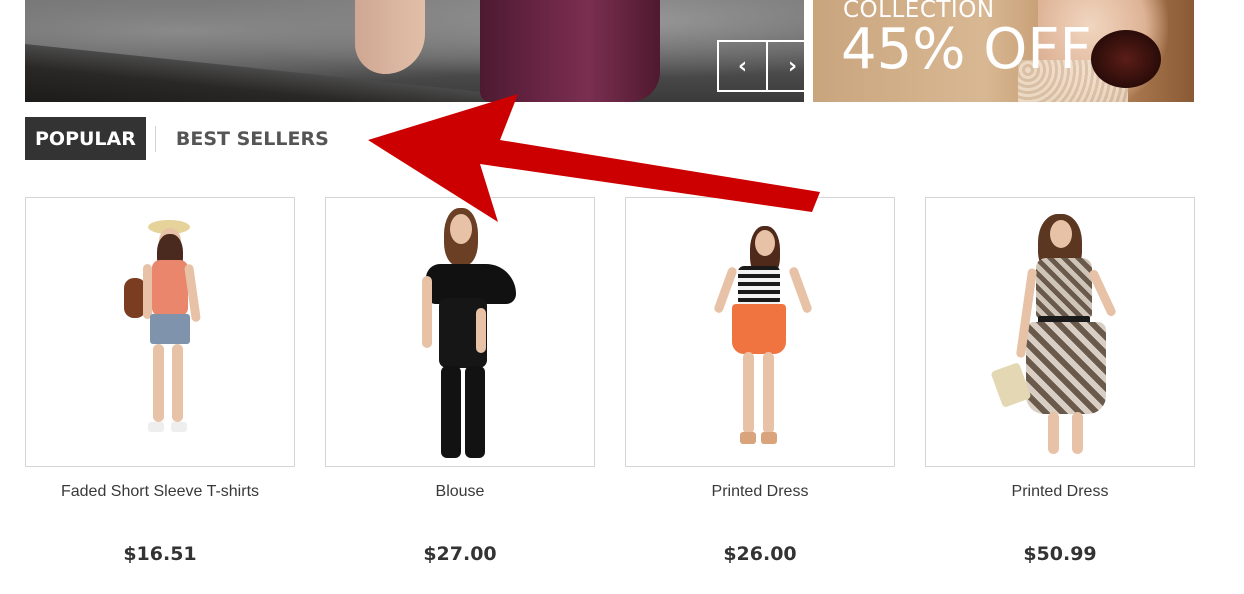 Image resolution: width=1244 pixels, height=594 pixels. Describe the element at coordinates (160, 492) in the screenshot. I see `product-name: Faded Short Sleeve T-shirts` at that location.